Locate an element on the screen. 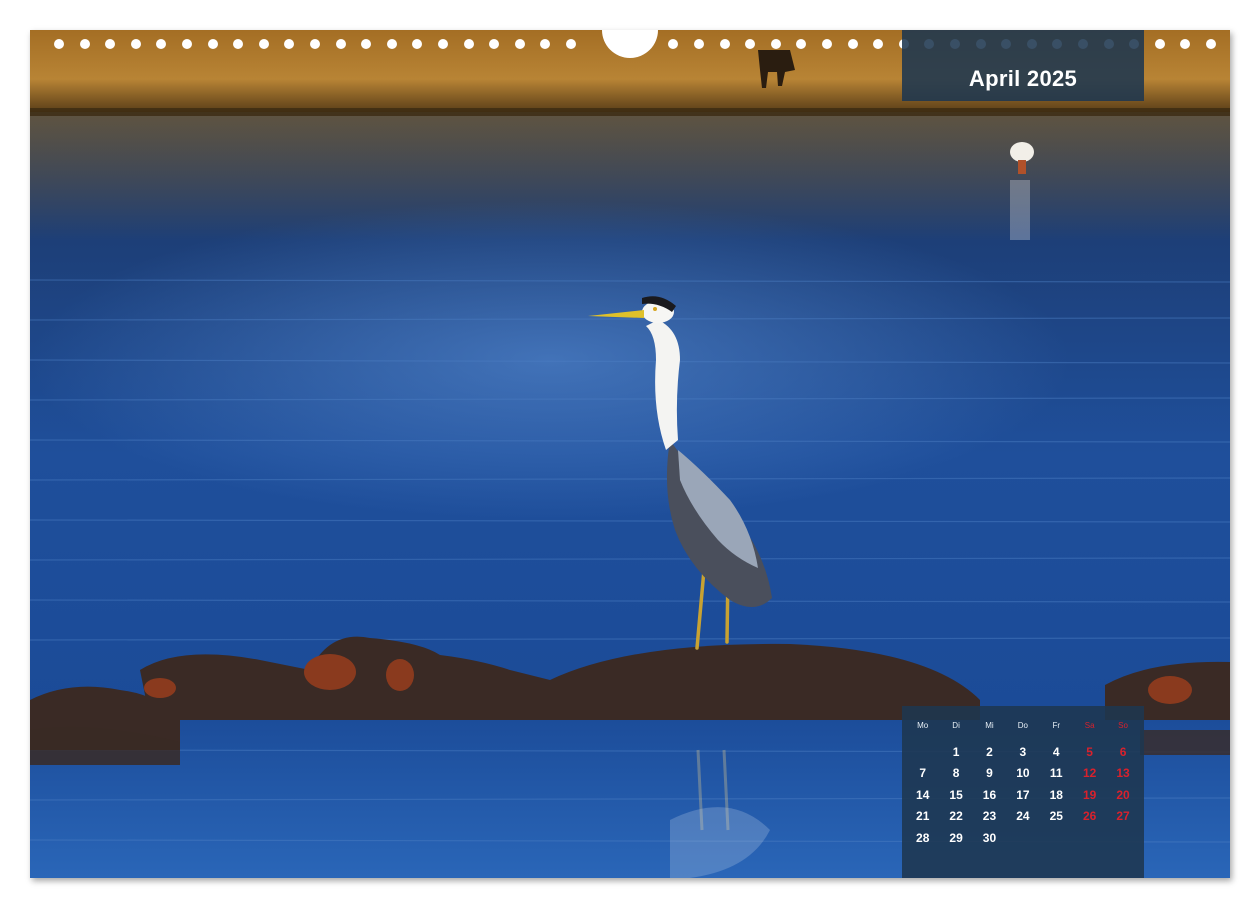 This screenshot has width=1260, height=908. calendar-day: 28 is located at coordinates (923, 837).